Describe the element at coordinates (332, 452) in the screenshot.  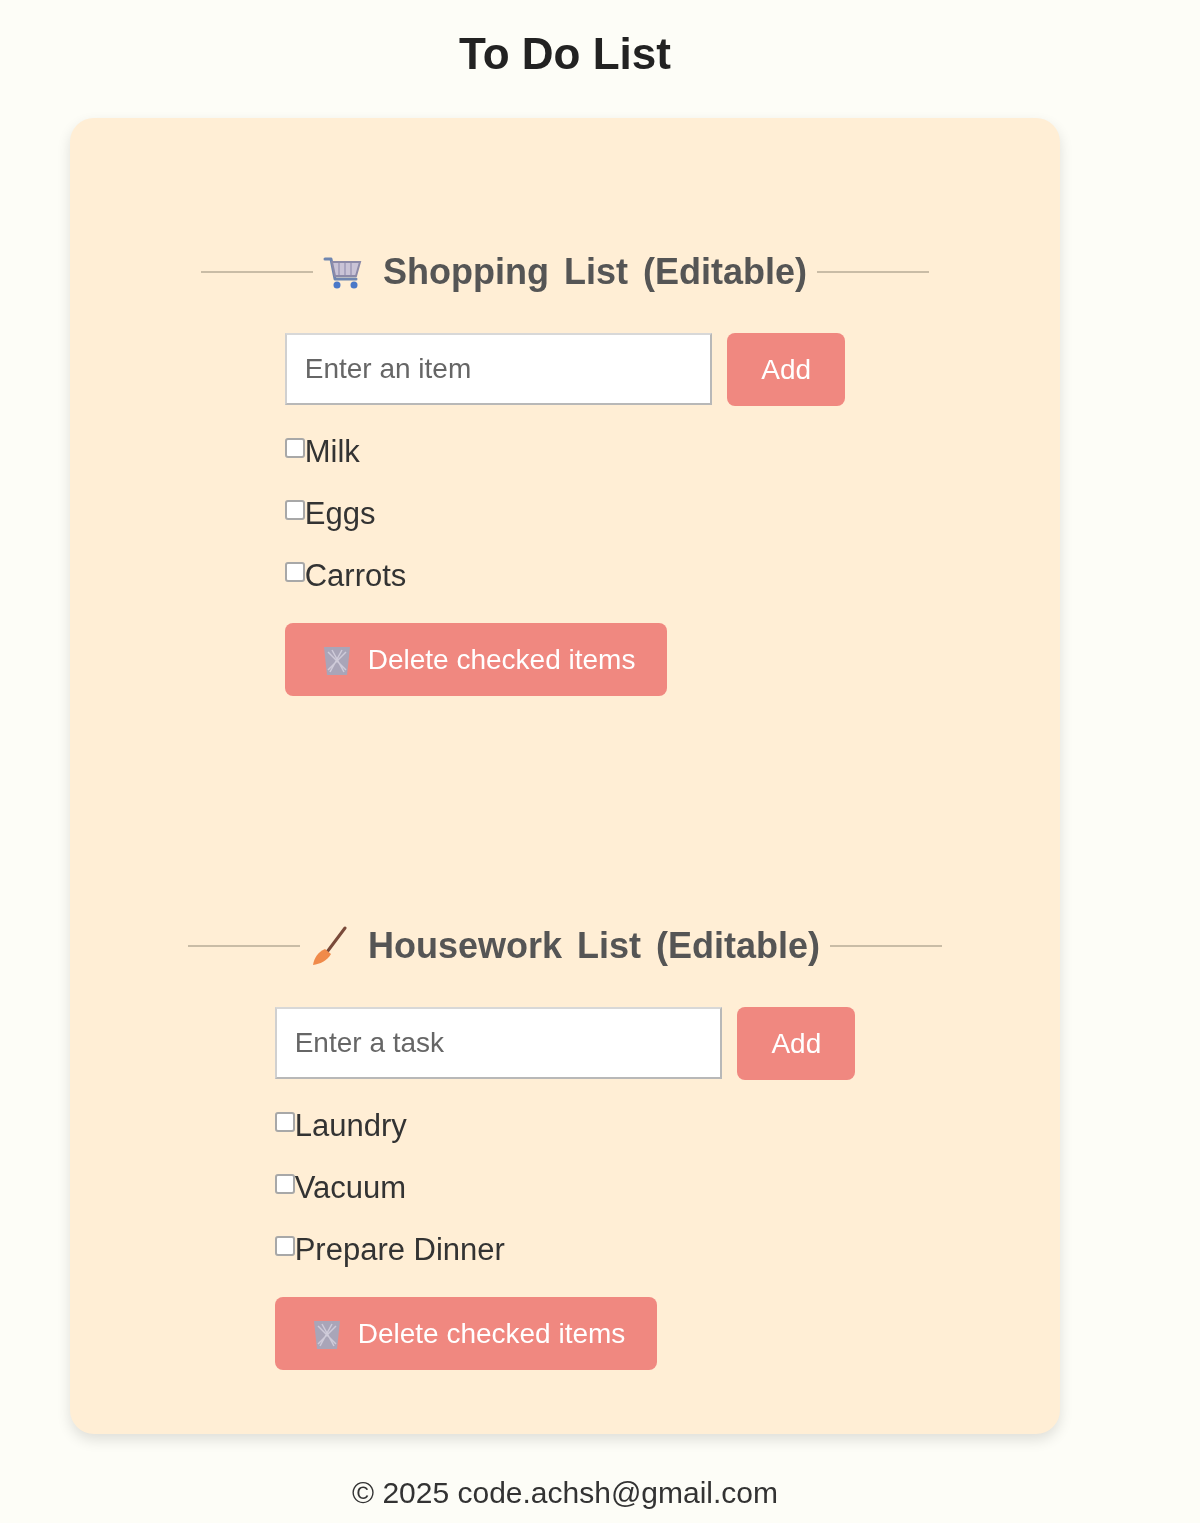
I see `item-label: Milk` at that location.